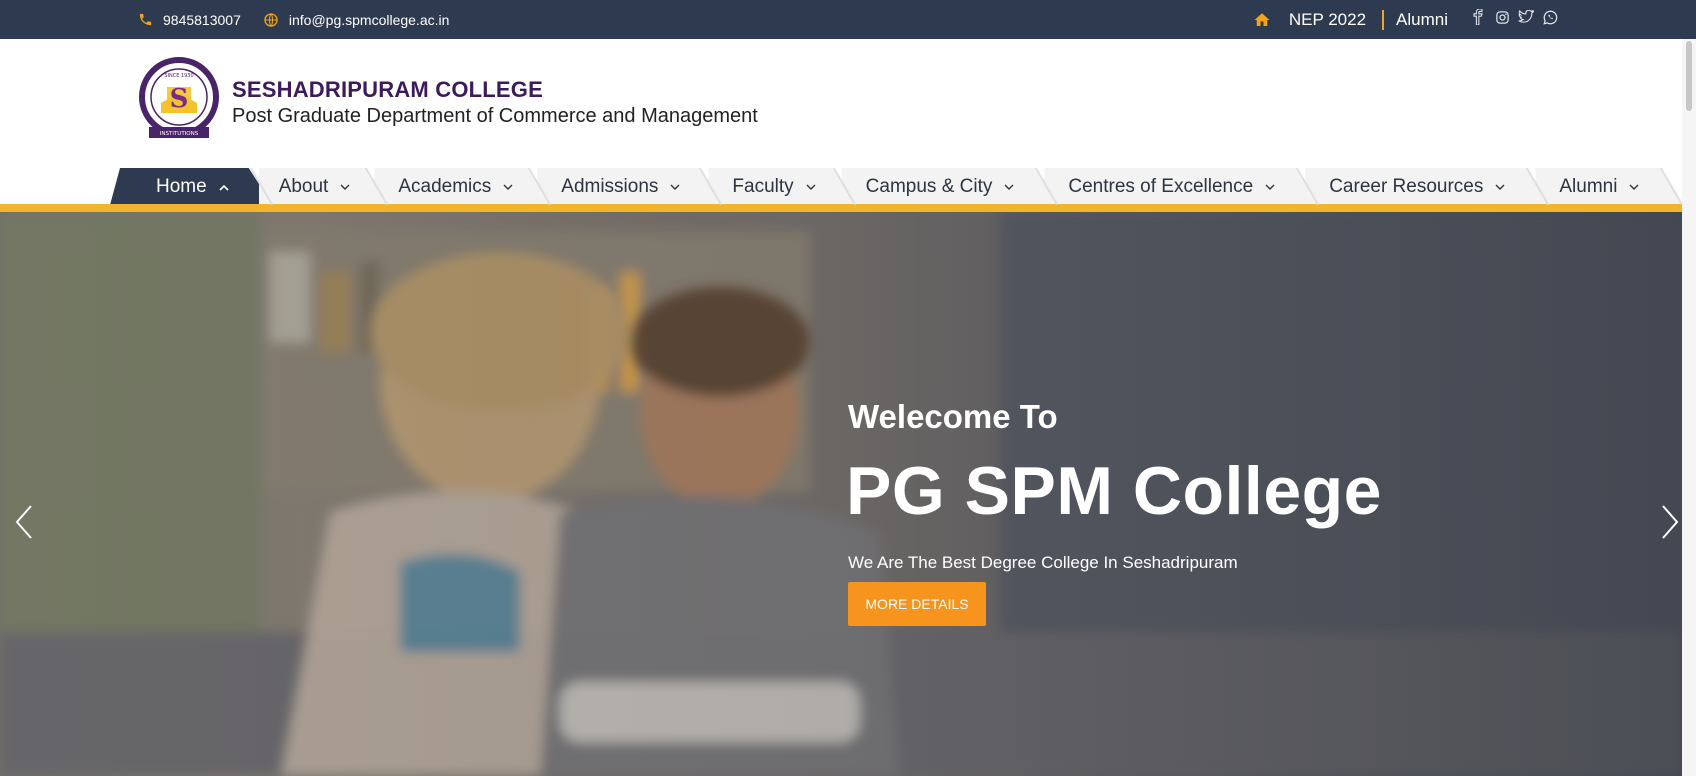 The width and height of the screenshot is (1696, 776). I want to click on chevron-right-icon, so click(1670, 522).